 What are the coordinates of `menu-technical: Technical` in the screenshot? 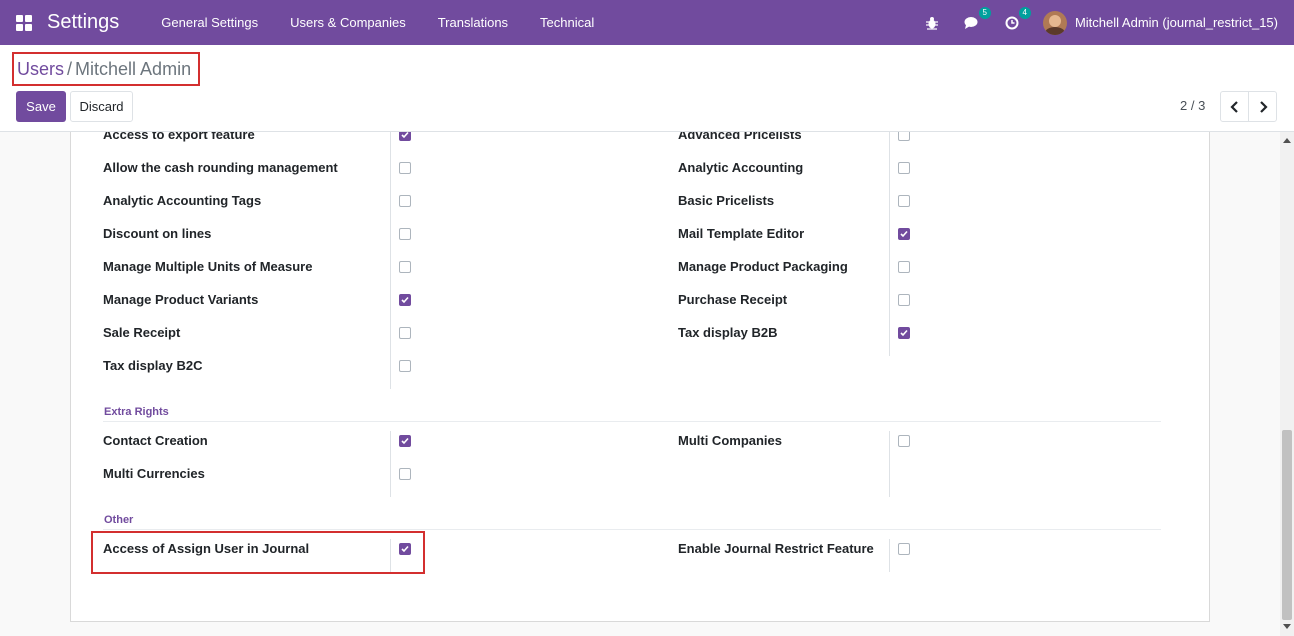 It's located at (567, 22).